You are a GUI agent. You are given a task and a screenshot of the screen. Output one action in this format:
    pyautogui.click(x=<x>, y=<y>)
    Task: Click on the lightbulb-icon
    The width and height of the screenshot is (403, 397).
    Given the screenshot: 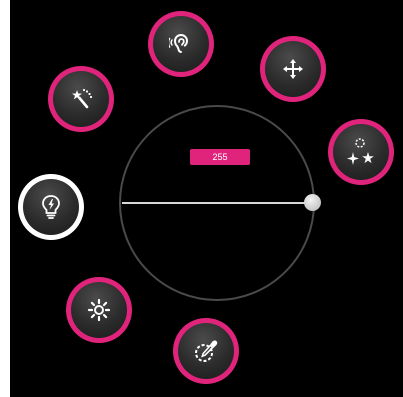 What is the action you would take?
    pyautogui.click(x=51, y=207)
    